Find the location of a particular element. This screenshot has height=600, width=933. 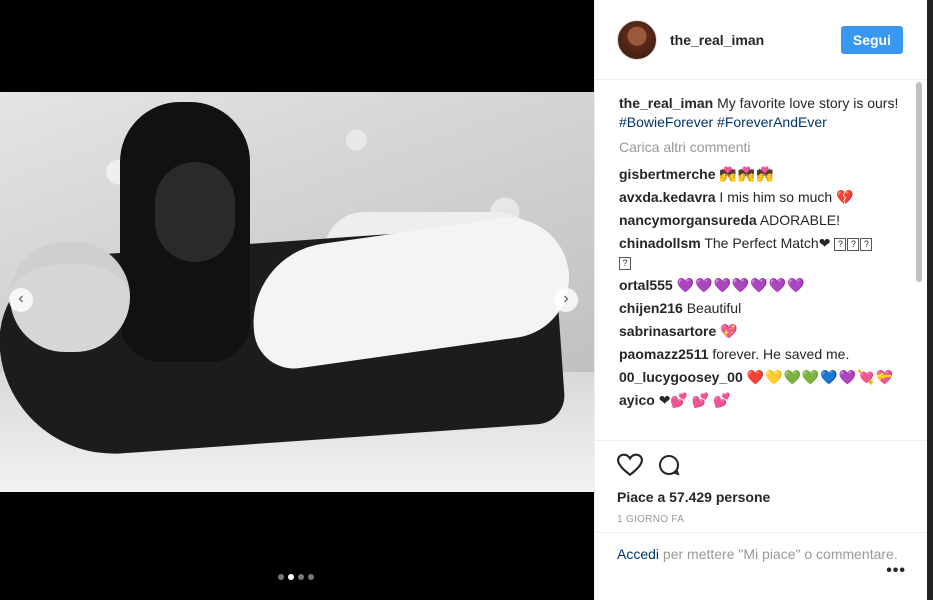

comment-text: 💖 is located at coordinates (729, 331).